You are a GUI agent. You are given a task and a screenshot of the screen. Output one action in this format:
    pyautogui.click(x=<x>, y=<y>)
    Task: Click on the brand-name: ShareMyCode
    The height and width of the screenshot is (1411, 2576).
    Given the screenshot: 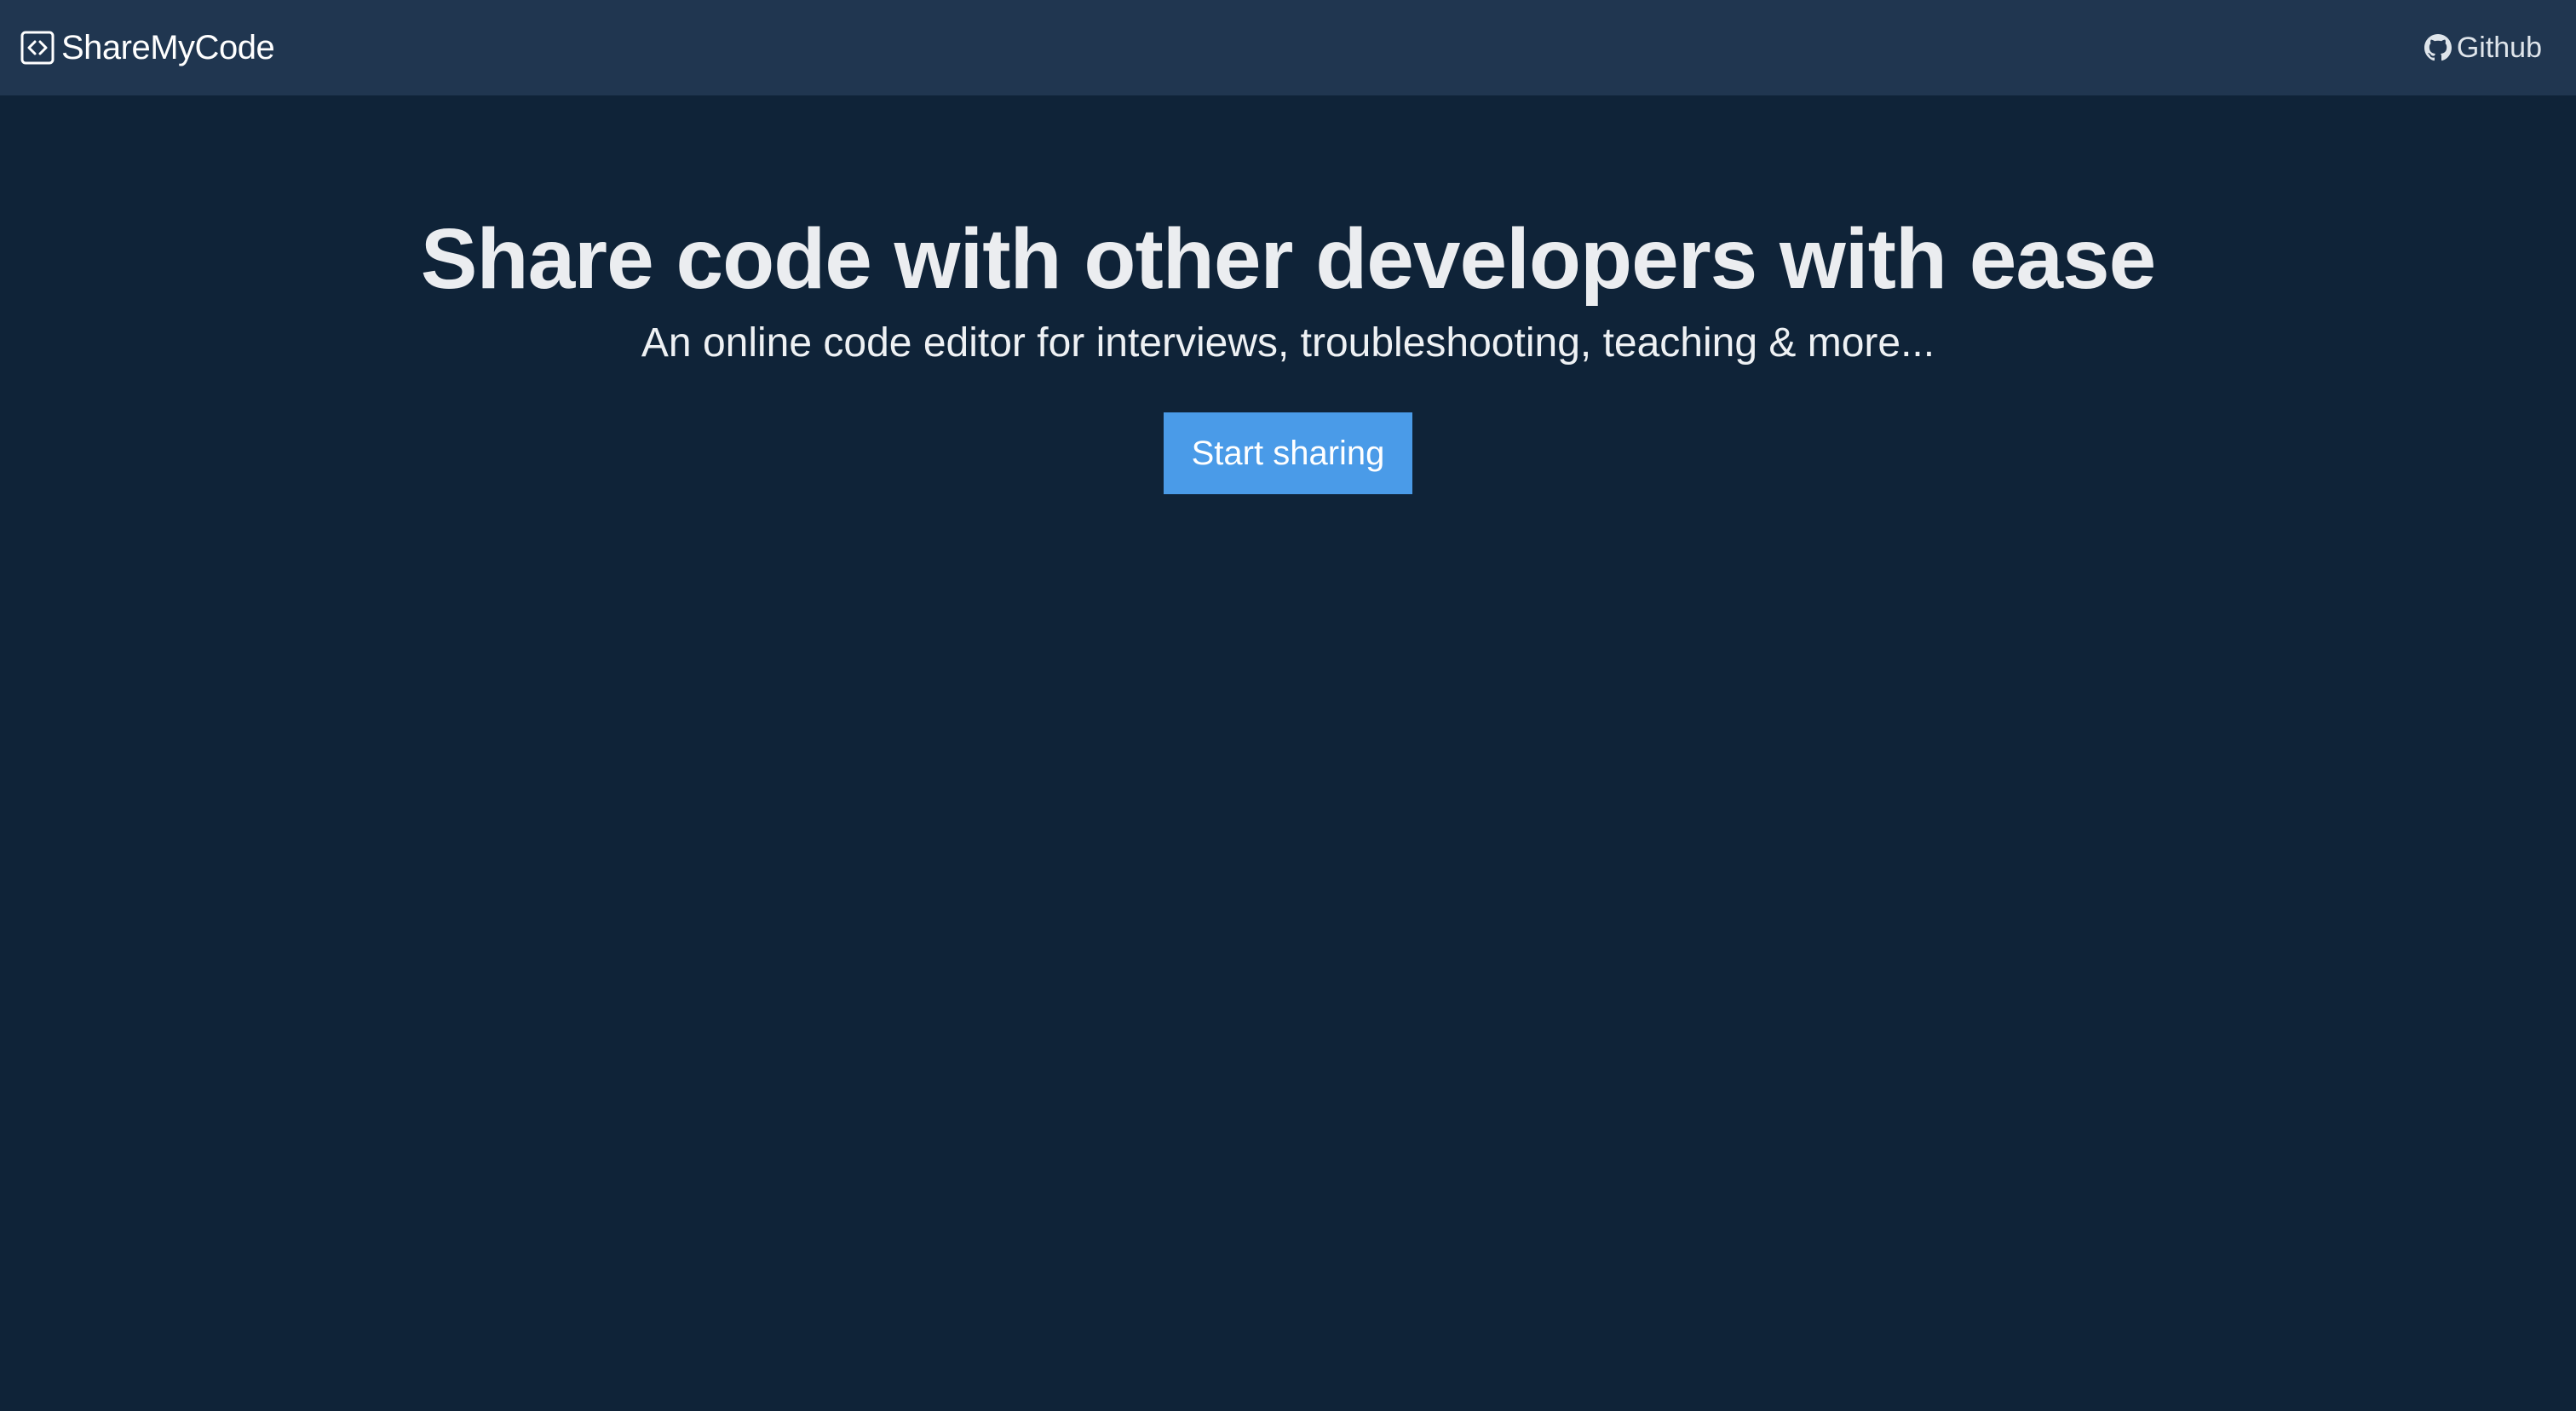 What is the action you would take?
    pyautogui.click(x=168, y=47)
    